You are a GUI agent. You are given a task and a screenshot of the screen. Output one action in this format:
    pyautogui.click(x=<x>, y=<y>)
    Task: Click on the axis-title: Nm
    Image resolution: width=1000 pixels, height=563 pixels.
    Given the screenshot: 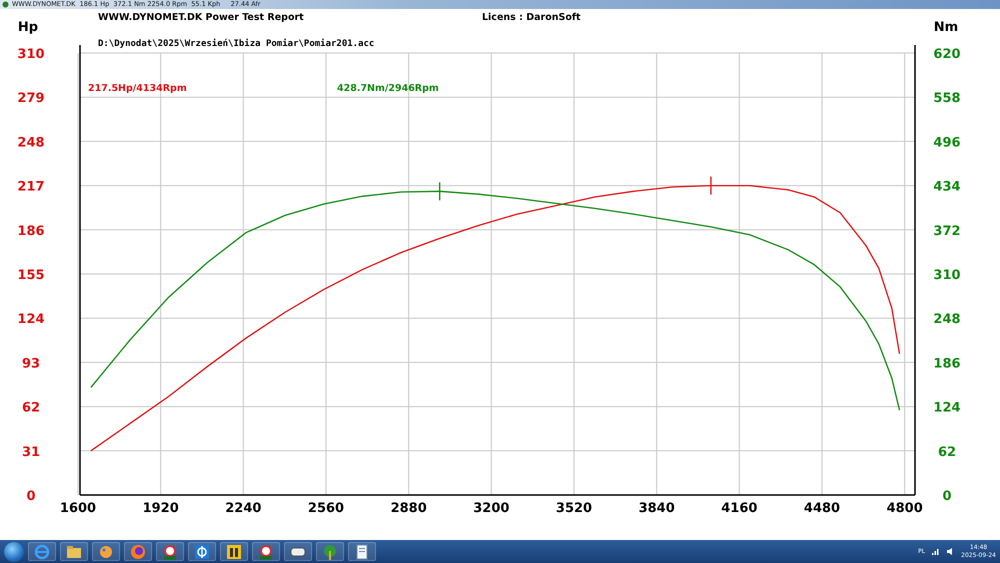 What is the action you would take?
    pyautogui.click(x=946, y=27)
    